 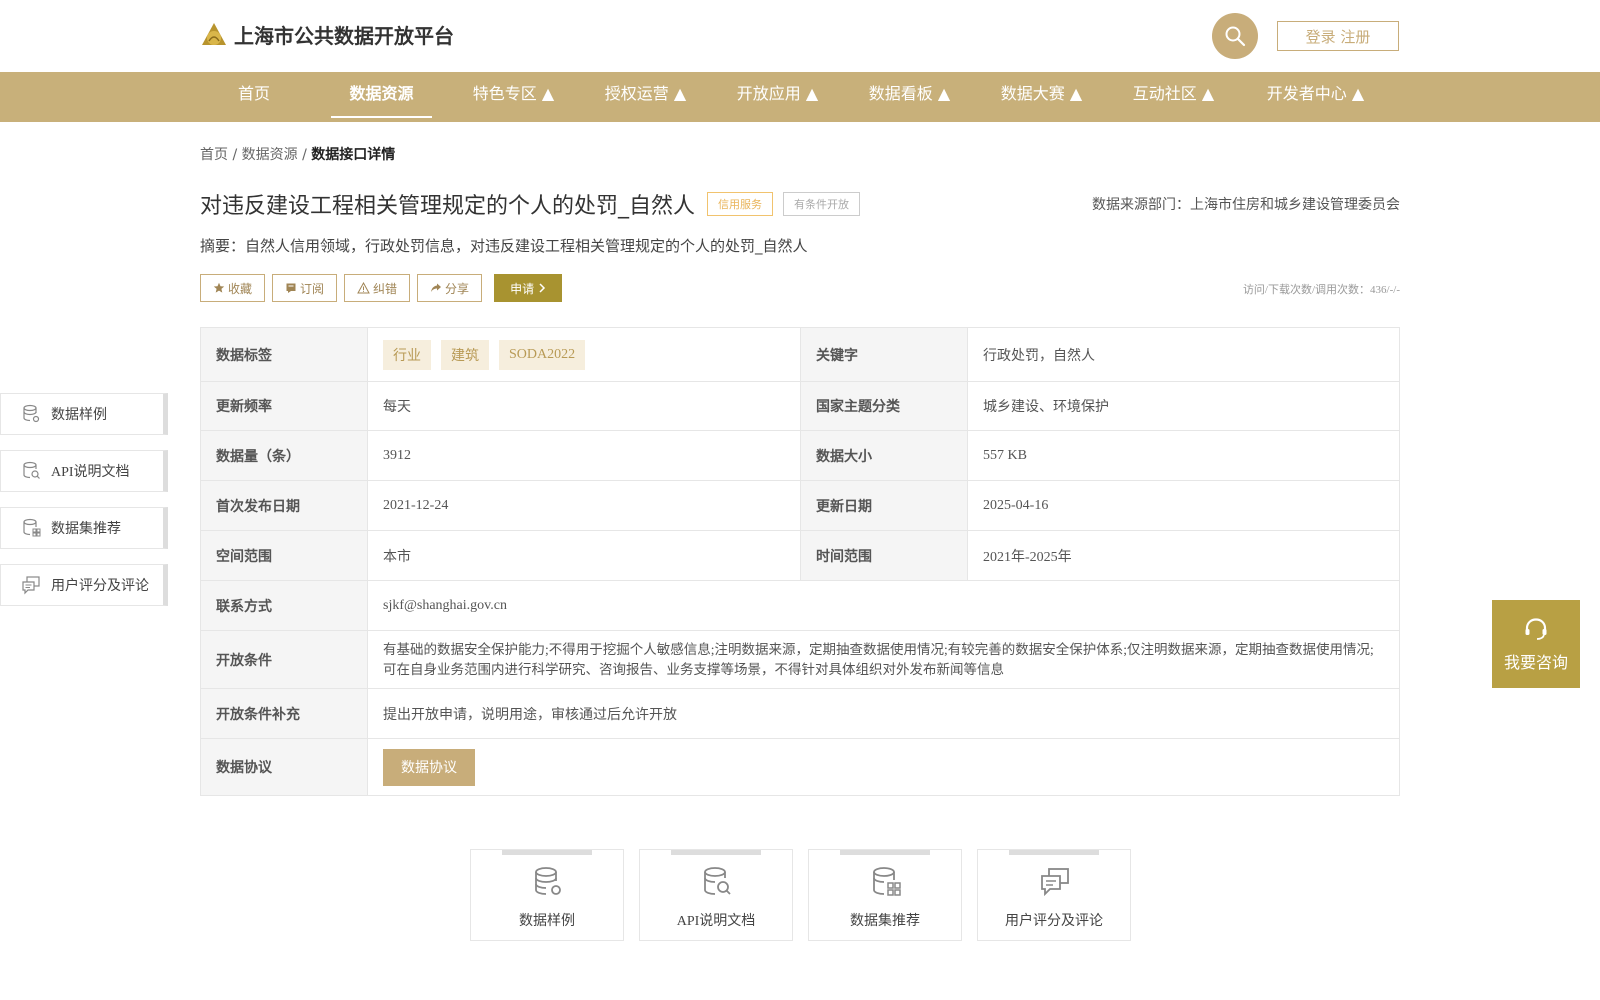 I want to click on bottom-card-data-sample: 数据样例, so click(x=547, y=895).